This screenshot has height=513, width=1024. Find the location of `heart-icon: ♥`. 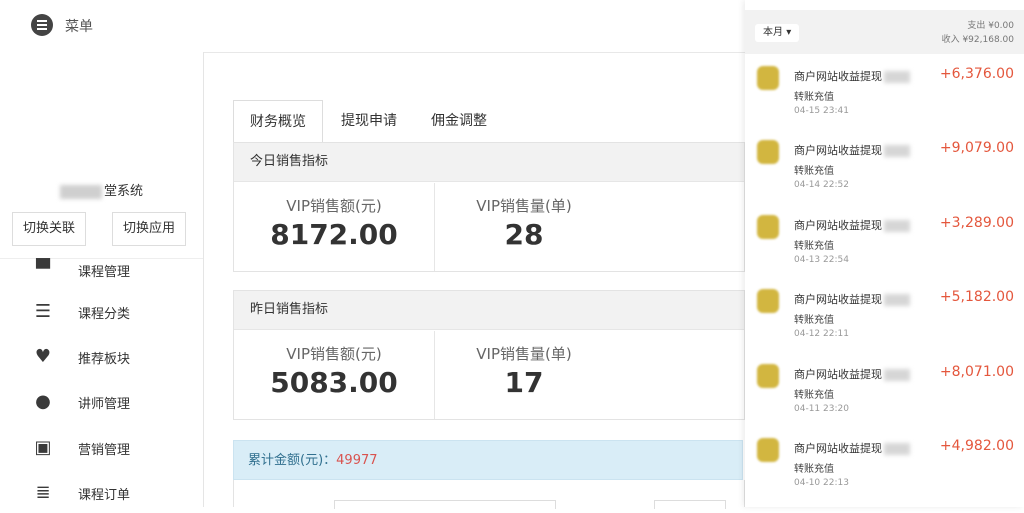

heart-icon: ♥ is located at coordinates (43, 356).